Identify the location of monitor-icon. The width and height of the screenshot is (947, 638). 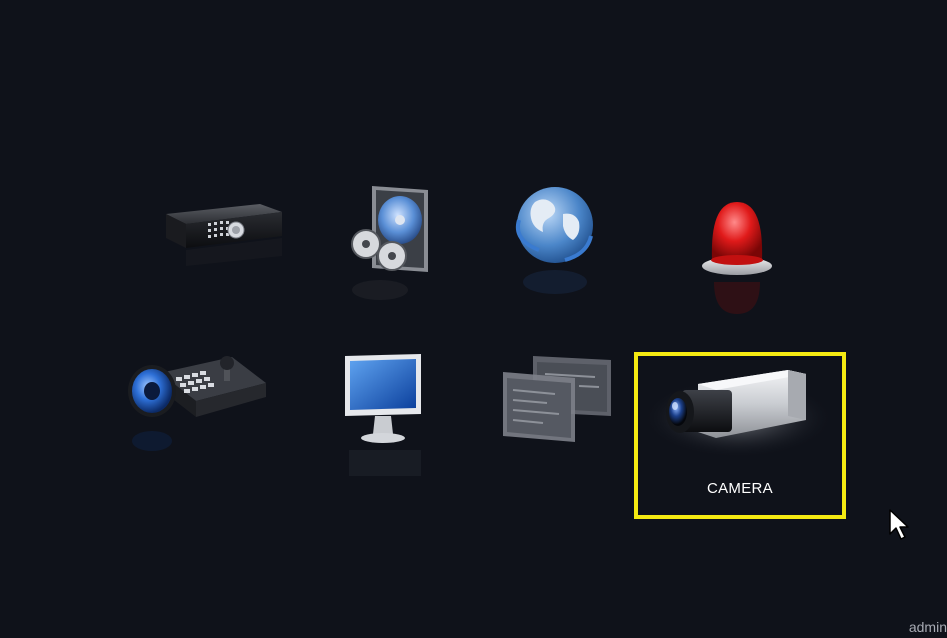
(383, 415).